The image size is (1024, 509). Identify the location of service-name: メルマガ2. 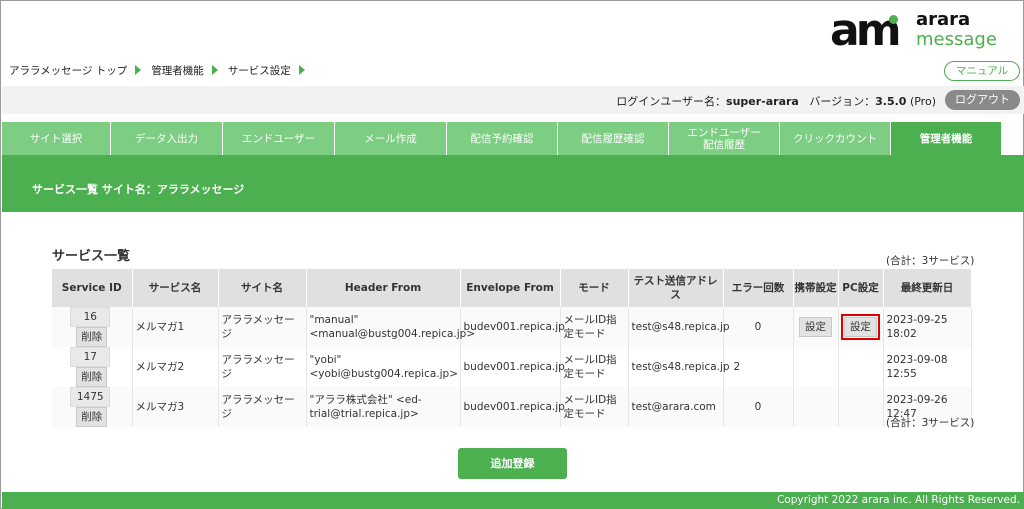
(175, 367).